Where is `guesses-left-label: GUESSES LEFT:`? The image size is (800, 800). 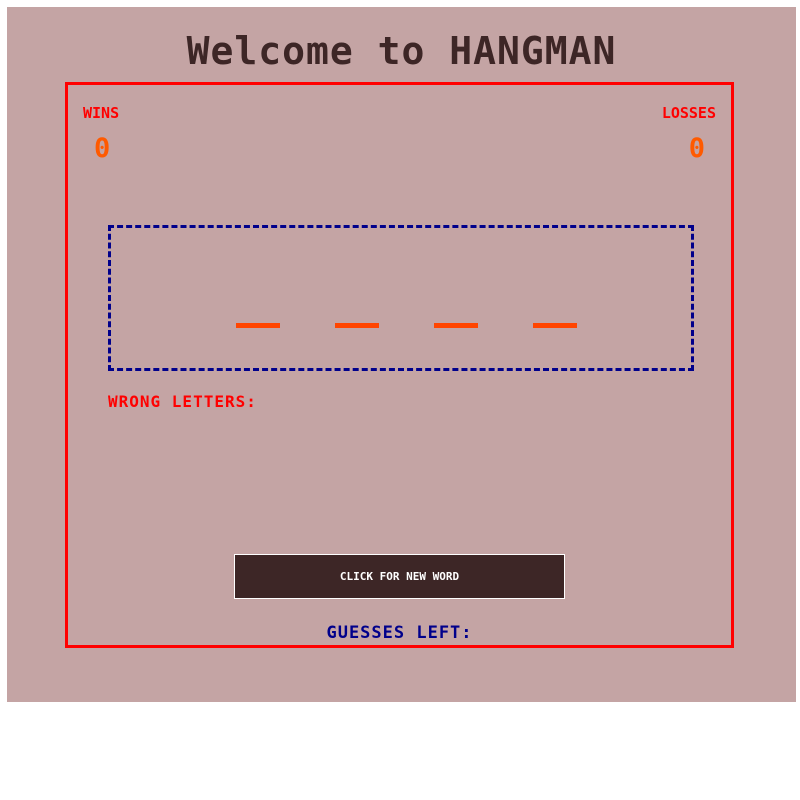 guesses-left-label: GUESSES LEFT: is located at coordinates (399, 633).